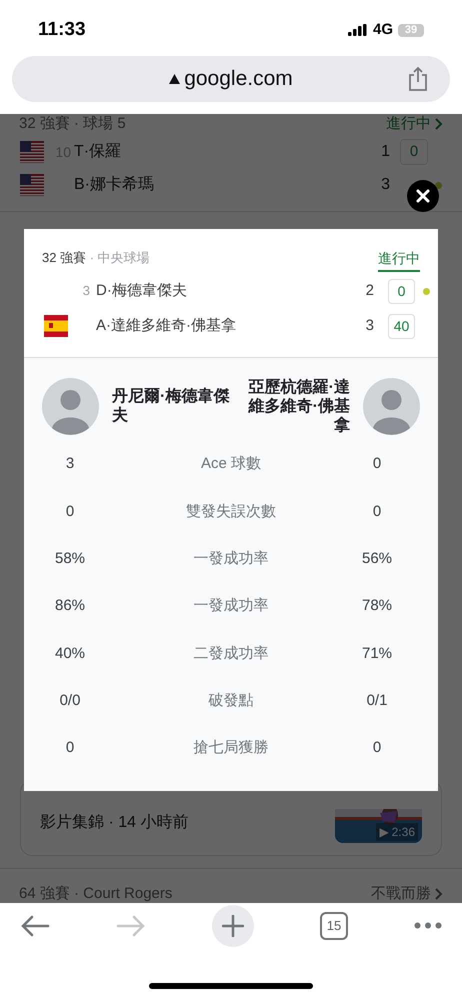 This screenshot has width=462, height=1000. I want to click on stat-value: 3, so click(70, 464).